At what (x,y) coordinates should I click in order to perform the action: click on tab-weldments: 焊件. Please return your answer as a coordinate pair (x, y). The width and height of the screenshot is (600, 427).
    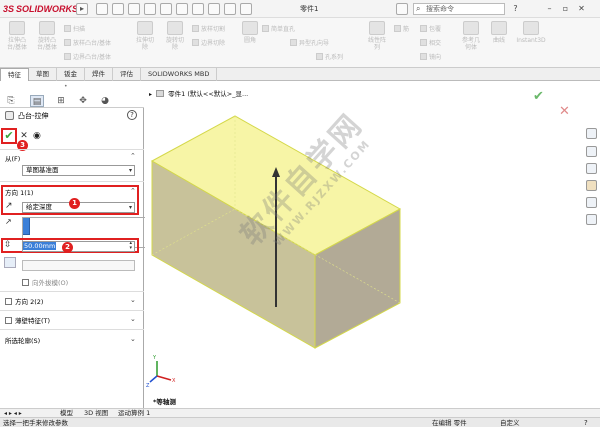
    Looking at the image, I should click on (99, 74).